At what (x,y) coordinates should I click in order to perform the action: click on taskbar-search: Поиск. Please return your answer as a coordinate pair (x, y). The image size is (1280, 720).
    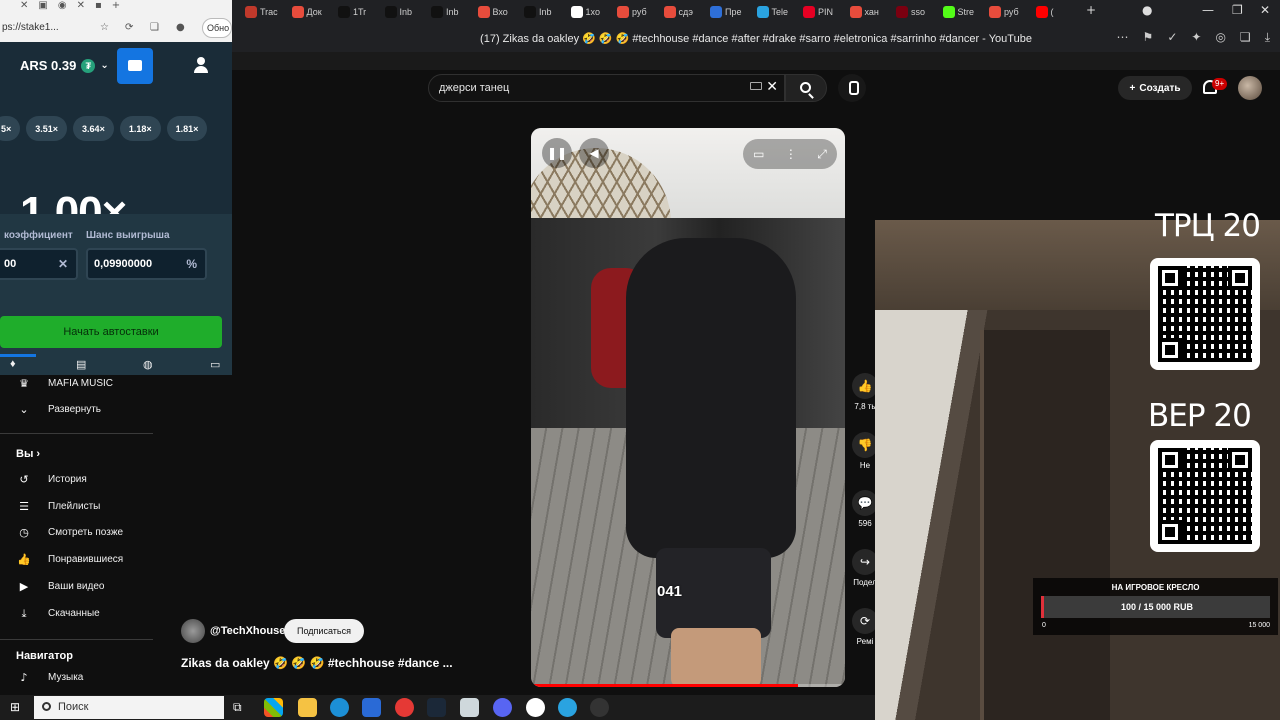
    Looking at the image, I should click on (129, 707).